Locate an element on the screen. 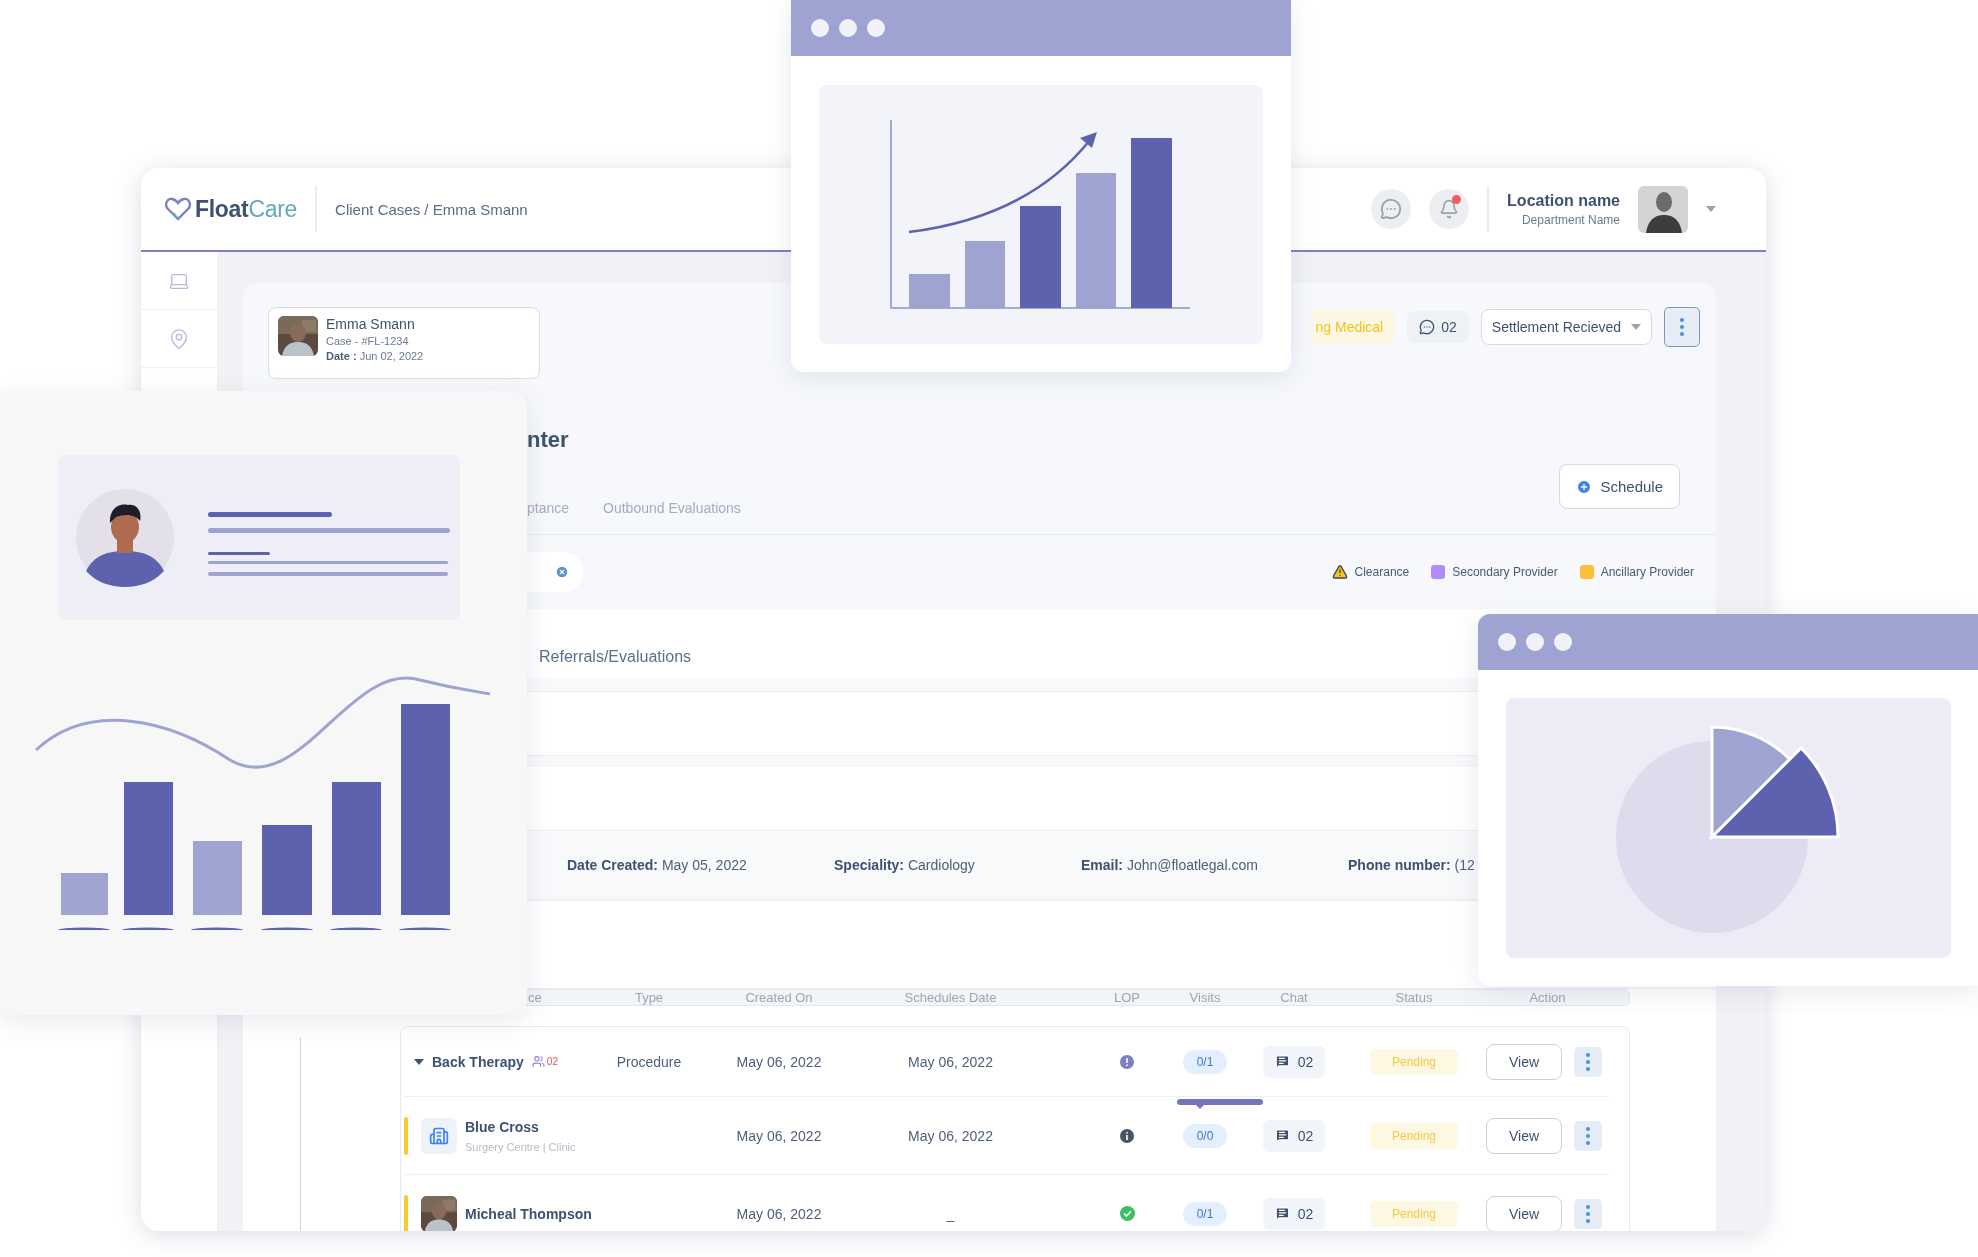 Image resolution: width=1978 pixels, height=1257 pixels. search-field is located at coordinates (555, 572).